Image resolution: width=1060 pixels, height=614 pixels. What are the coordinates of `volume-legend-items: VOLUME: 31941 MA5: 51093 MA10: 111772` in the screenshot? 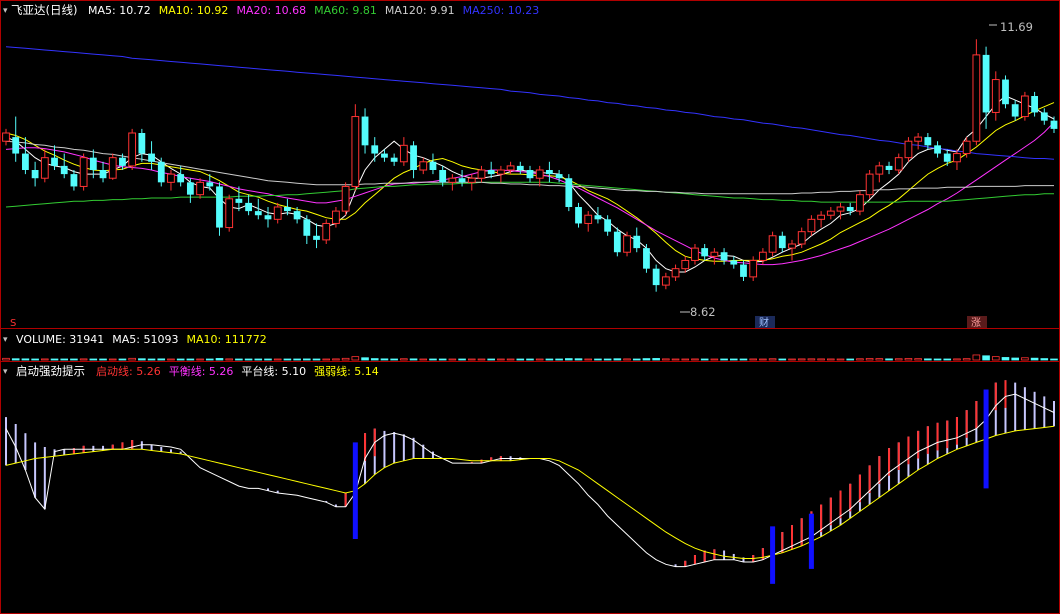 It's located at (141, 339).